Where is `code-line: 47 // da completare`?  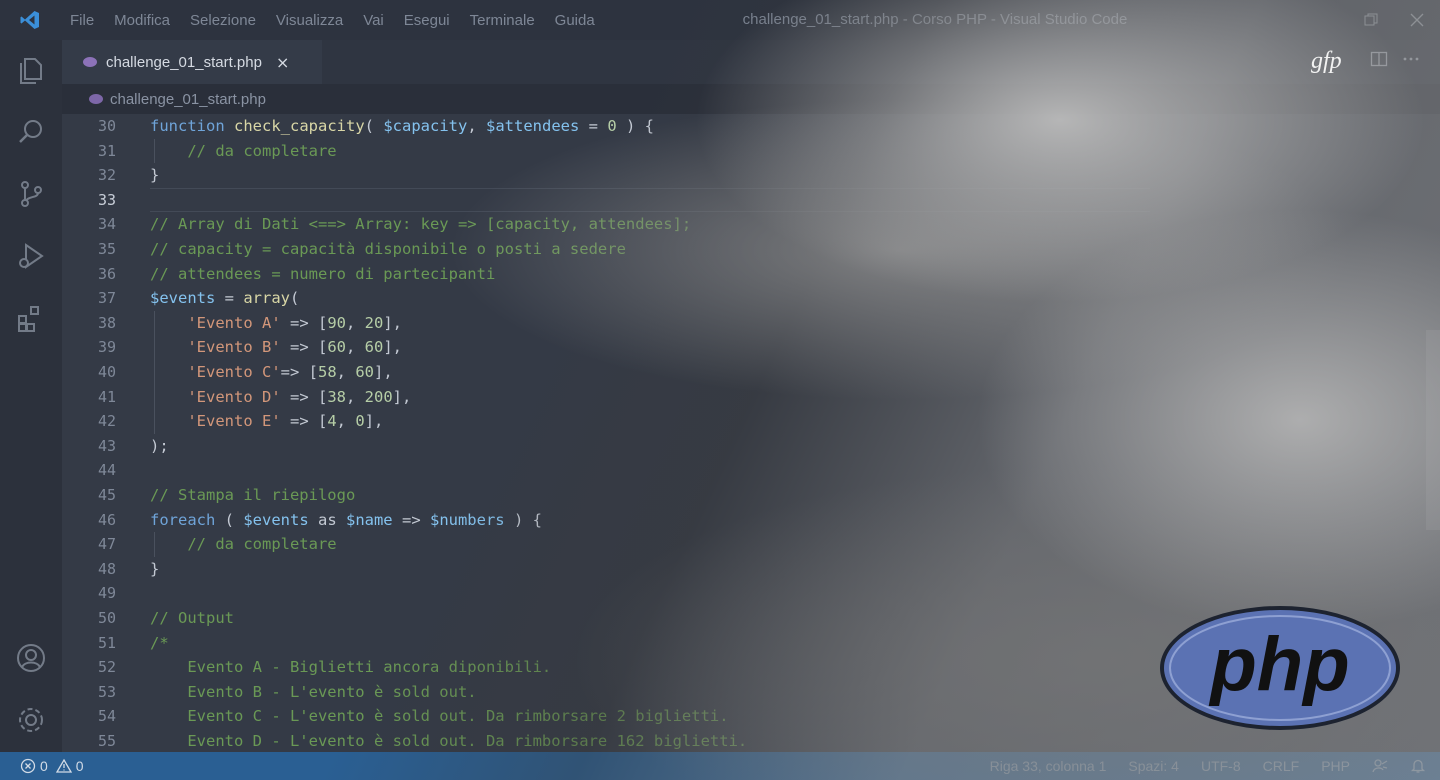 code-line: 47 // da completare is located at coordinates (751, 544).